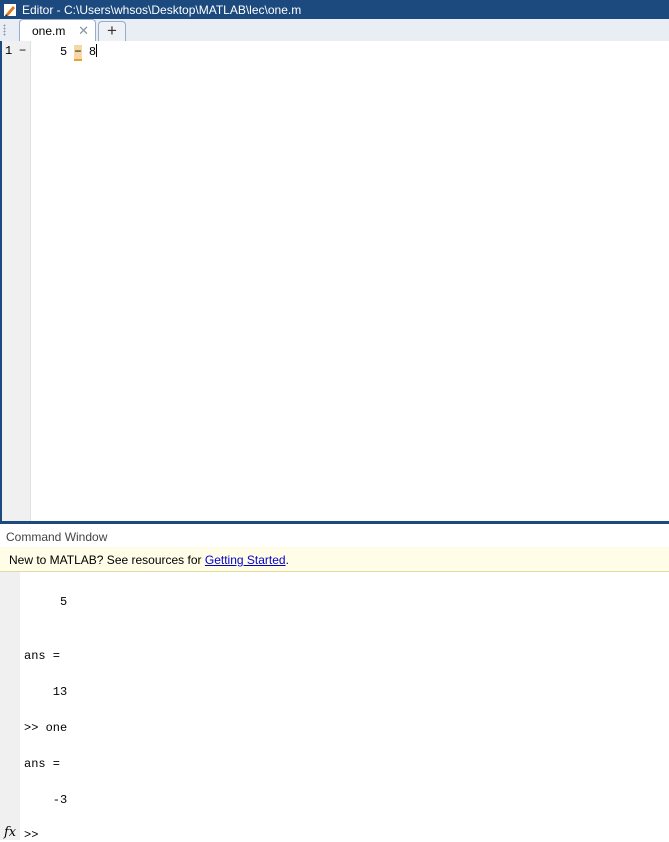  I want to click on tab-one-m: one.m ✕, so click(57, 30).